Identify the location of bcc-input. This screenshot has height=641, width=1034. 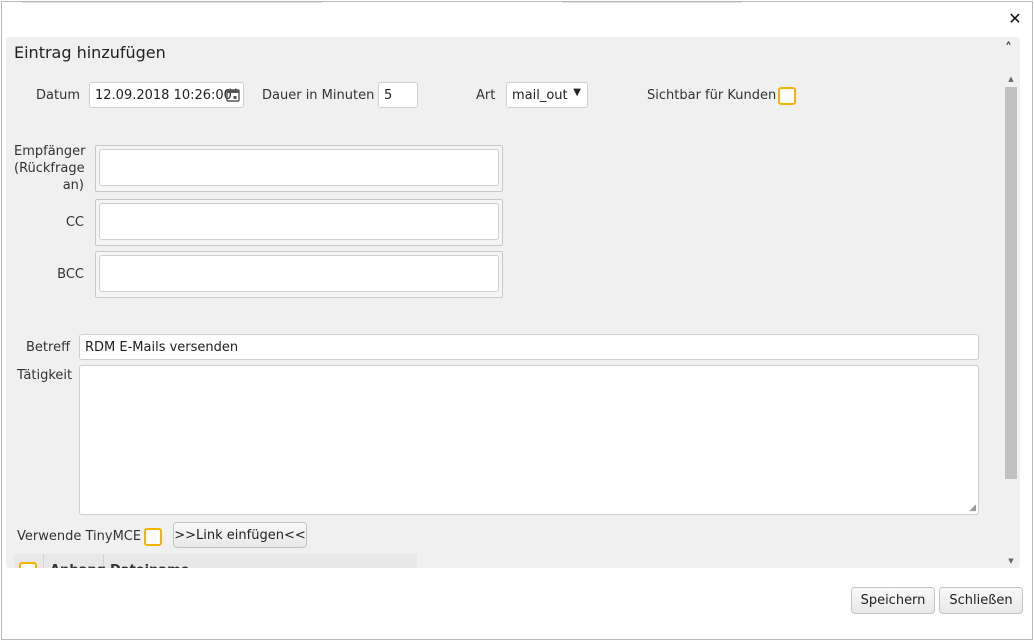
(299, 273).